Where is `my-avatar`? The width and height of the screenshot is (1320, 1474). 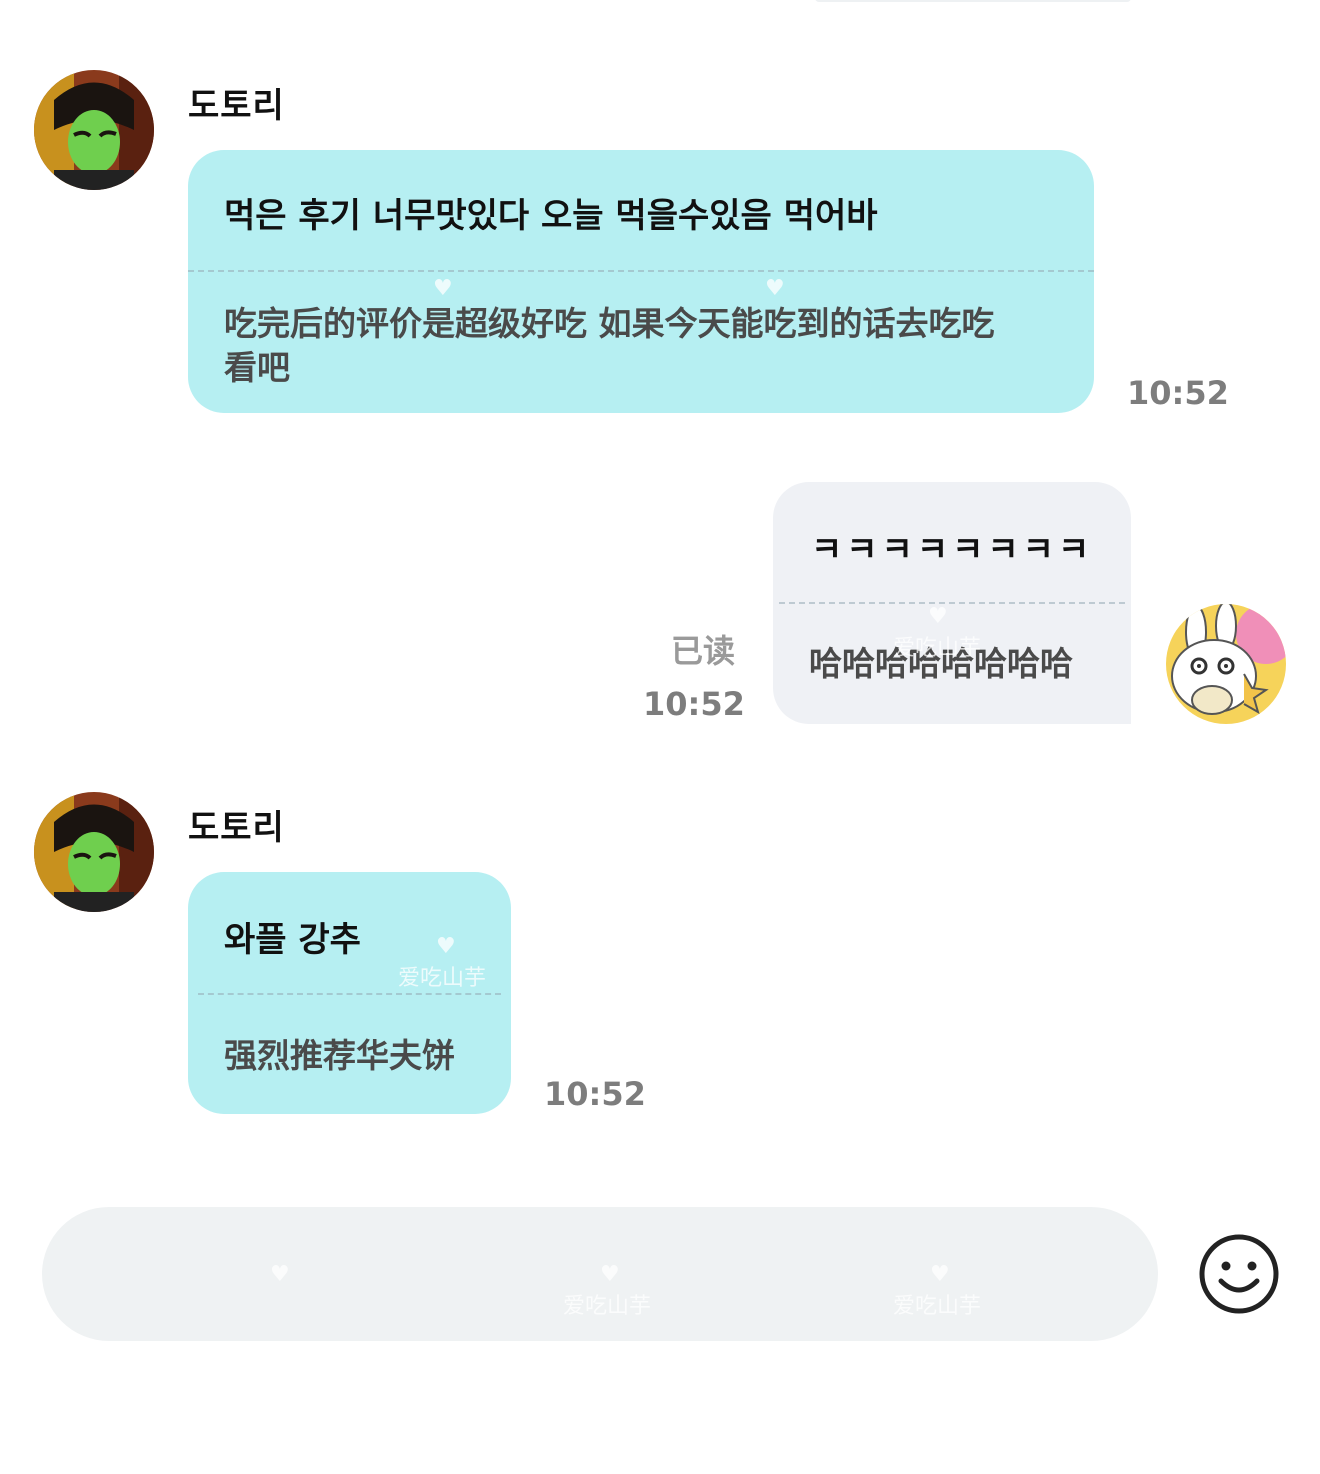 my-avatar is located at coordinates (1226, 664).